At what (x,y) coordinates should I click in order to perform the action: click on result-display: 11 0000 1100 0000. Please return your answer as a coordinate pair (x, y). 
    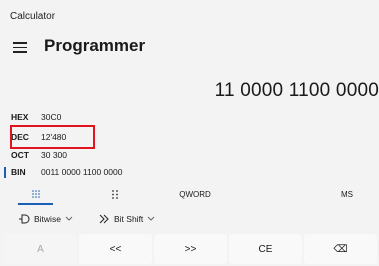
    Looking at the image, I should click on (296, 90).